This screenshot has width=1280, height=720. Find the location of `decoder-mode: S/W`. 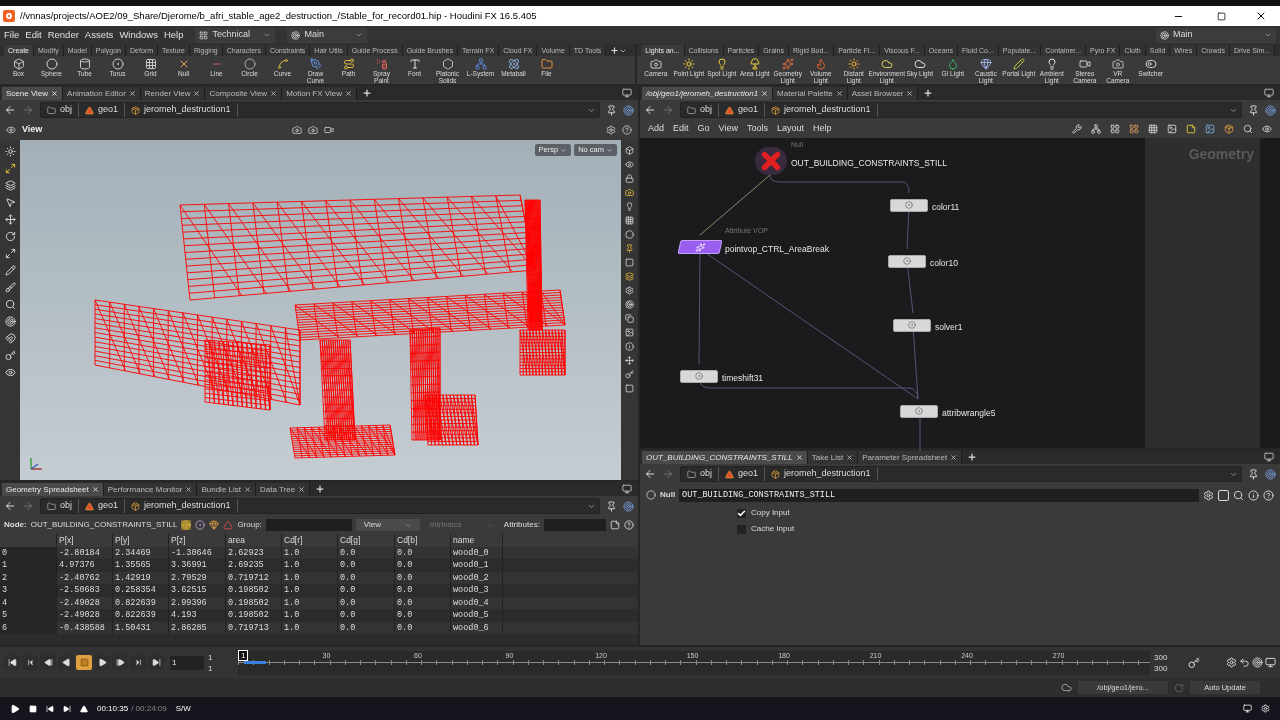

decoder-mode: S/W is located at coordinates (183, 708).